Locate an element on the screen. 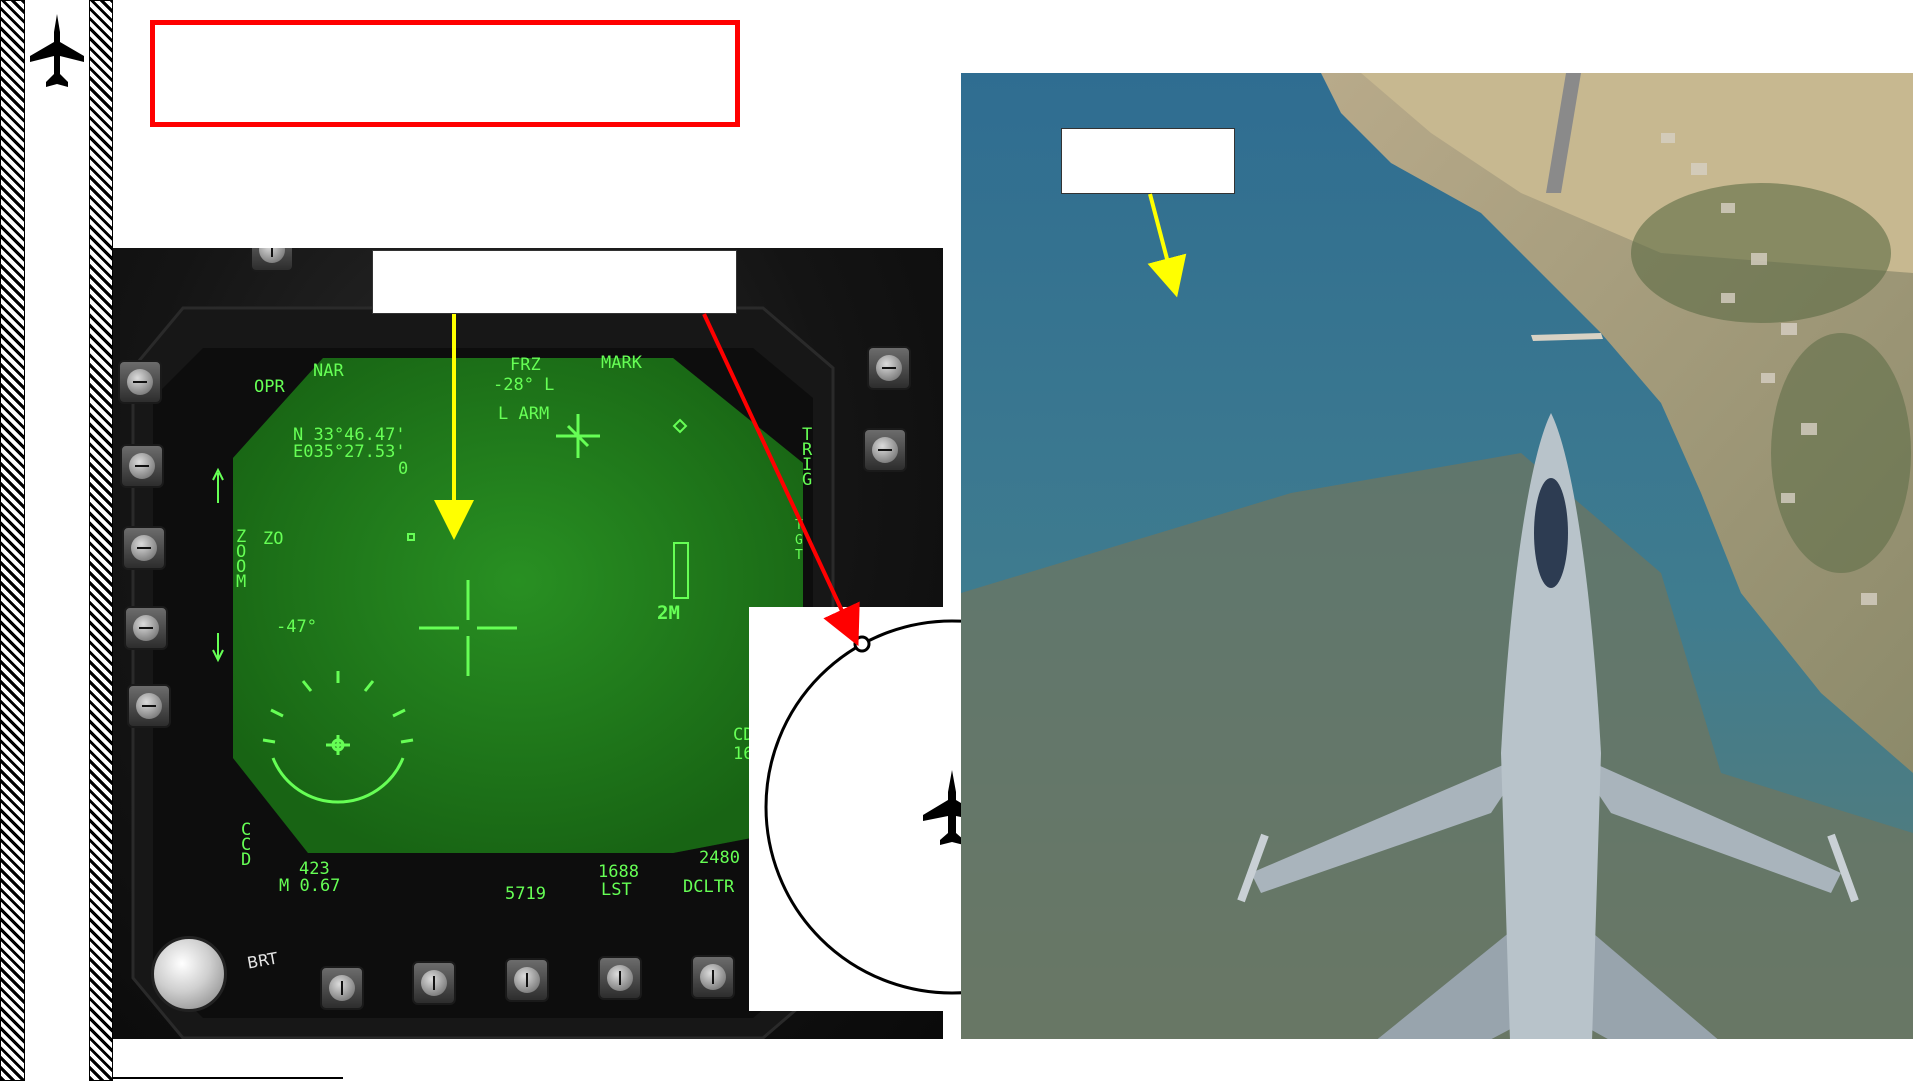 The width and height of the screenshot is (1921, 1081). mfd-range-mode: 2M is located at coordinates (668, 613).